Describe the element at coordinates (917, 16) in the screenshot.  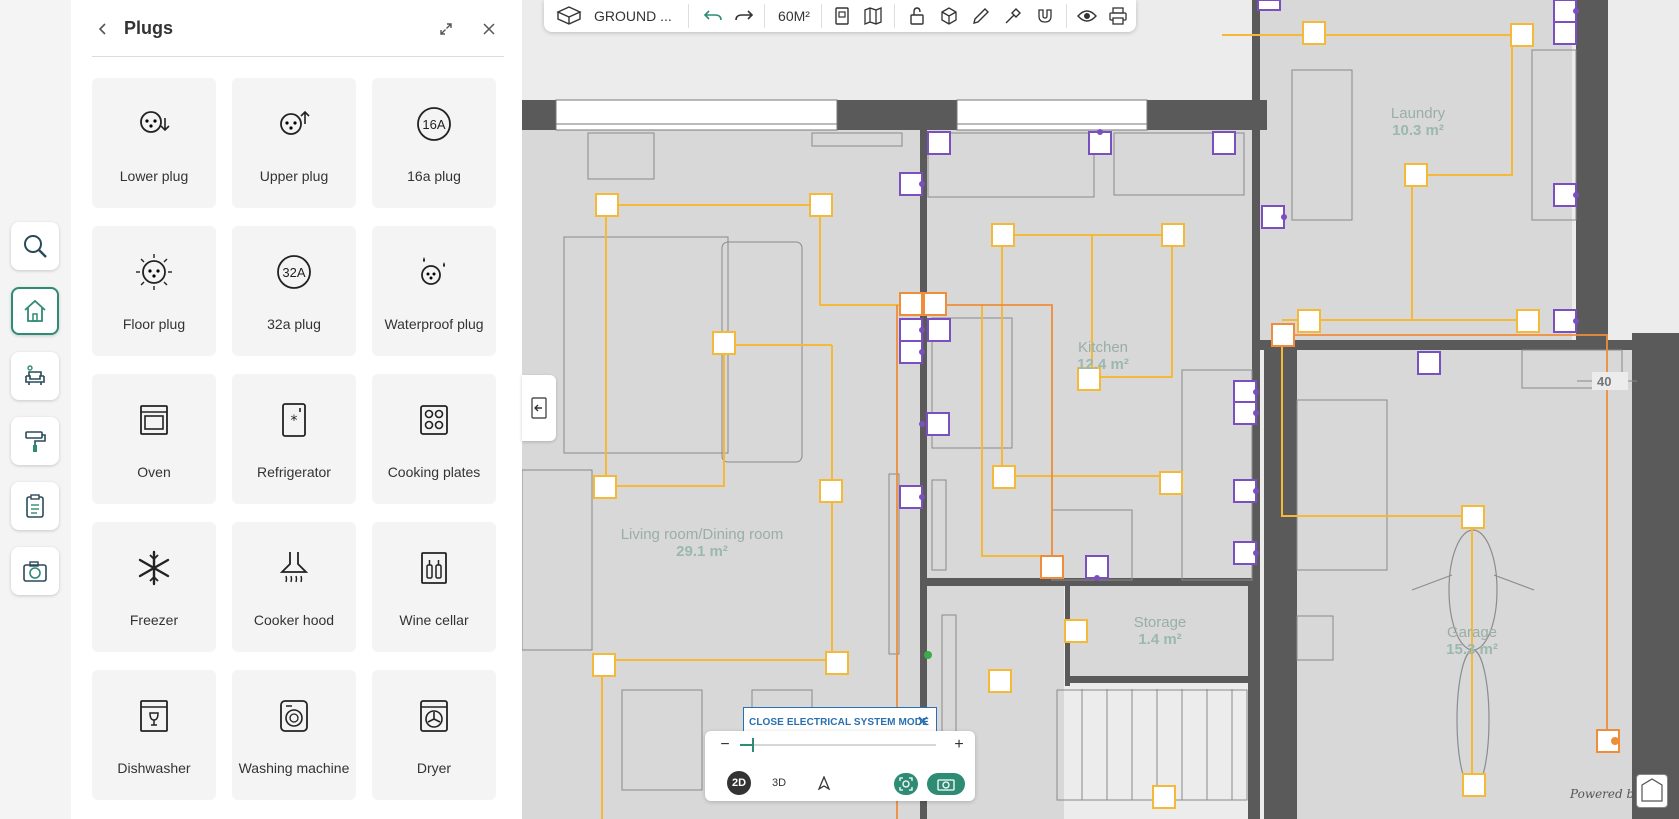
I see `lock-button` at that location.